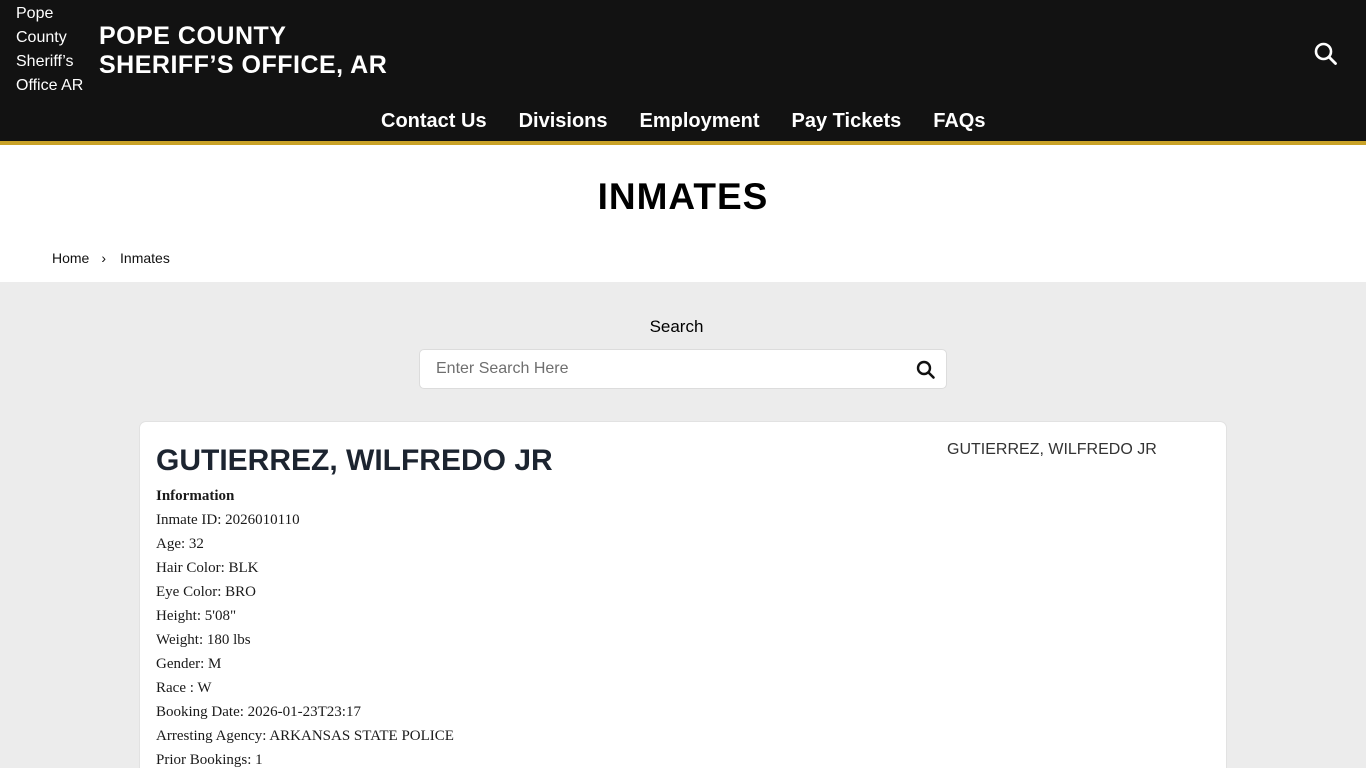 Image resolution: width=1366 pixels, height=768 pixels. I want to click on nav-item-divisions: Divisions, so click(563, 121).